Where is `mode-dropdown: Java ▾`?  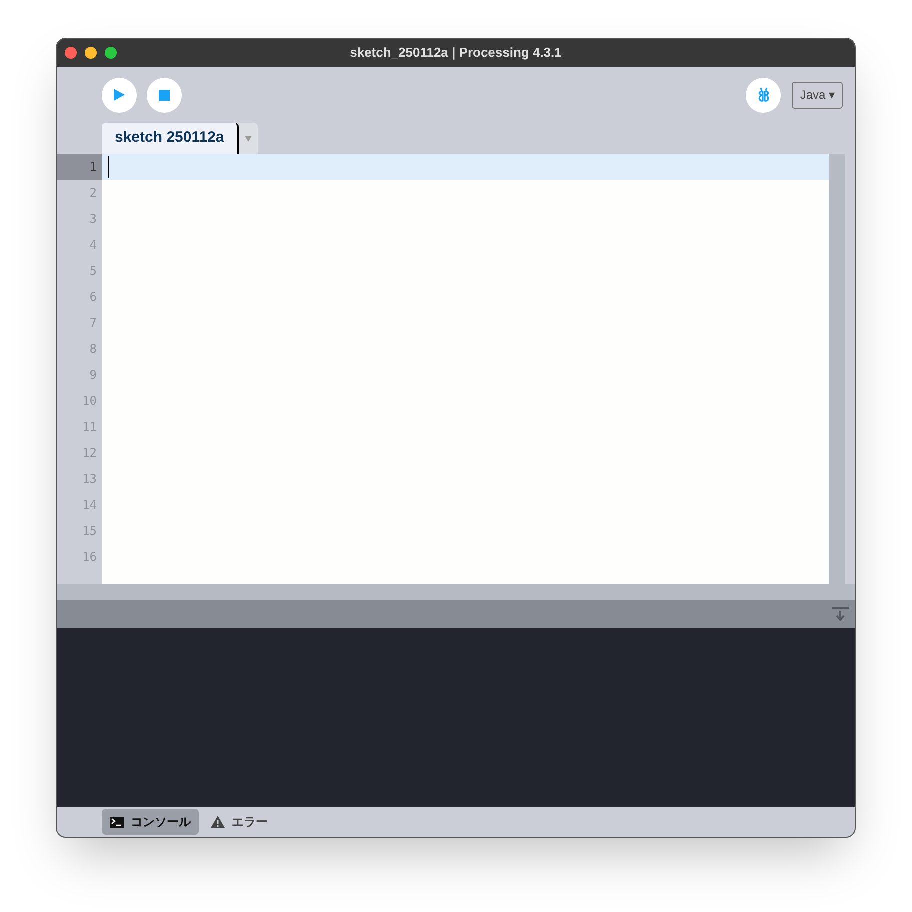 mode-dropdown: Java ▾ is located at coordinates (817, 95).